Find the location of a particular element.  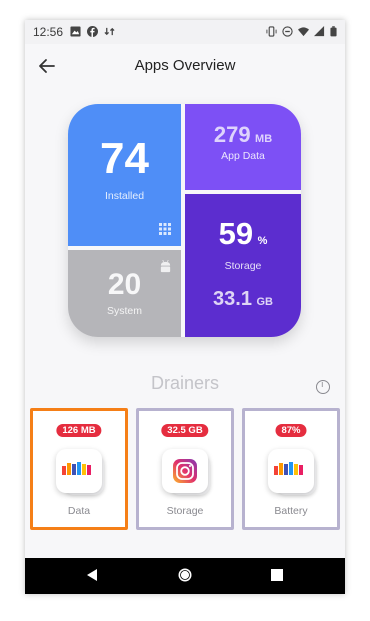

app-data-label: App Data is located at coordinates (243, 156).